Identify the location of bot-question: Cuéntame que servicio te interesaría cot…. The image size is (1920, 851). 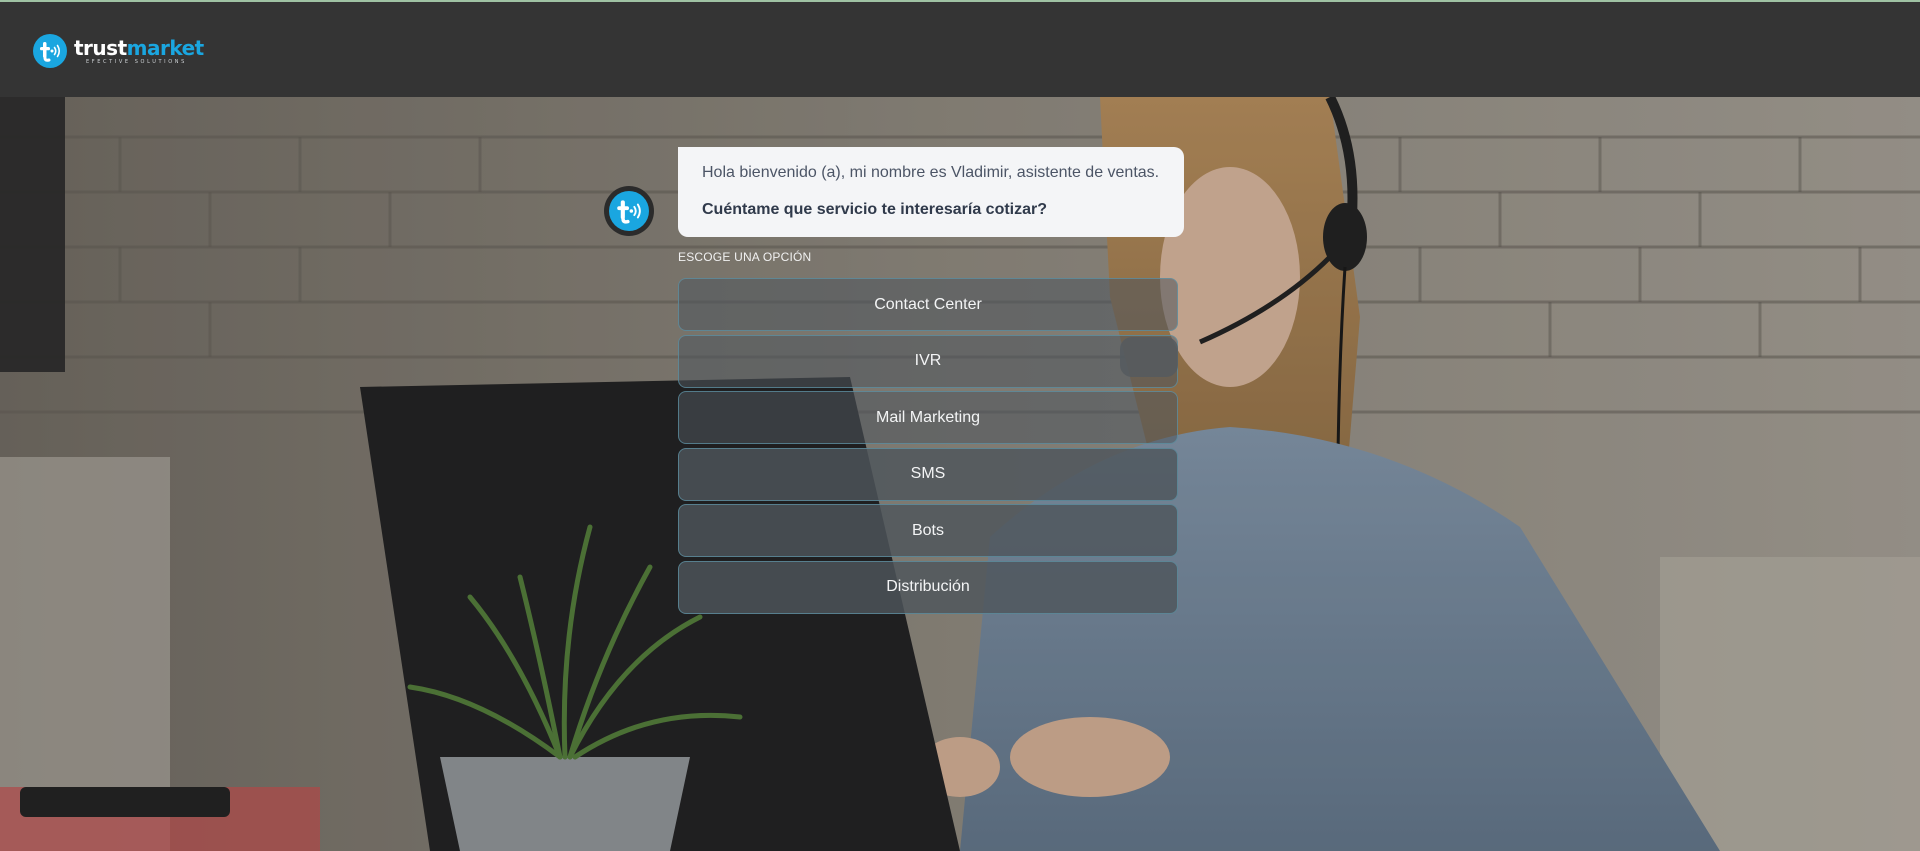
(875, 209).